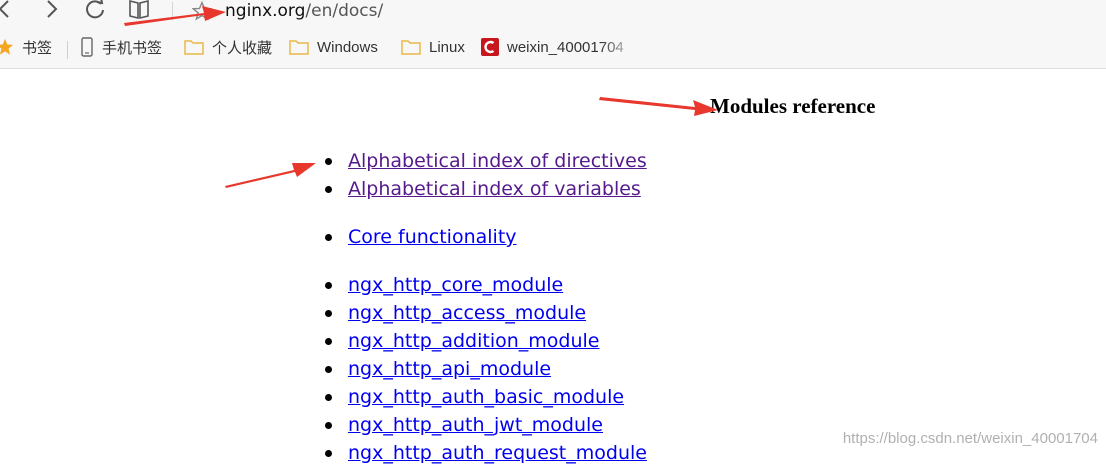 The image size is (1106, 467). I want to click on csdn-icon, so click(490, 47).